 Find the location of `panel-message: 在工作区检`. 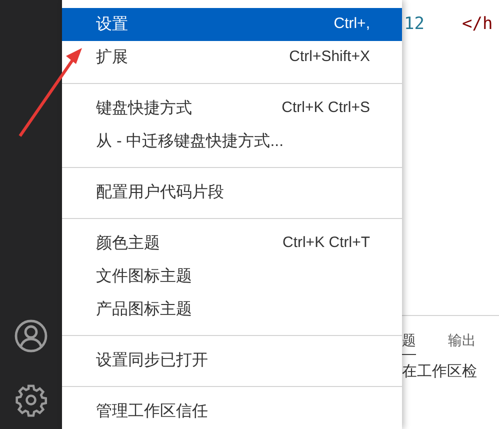

panel-message: 在工作区检 is located at coordinates (440, 372).